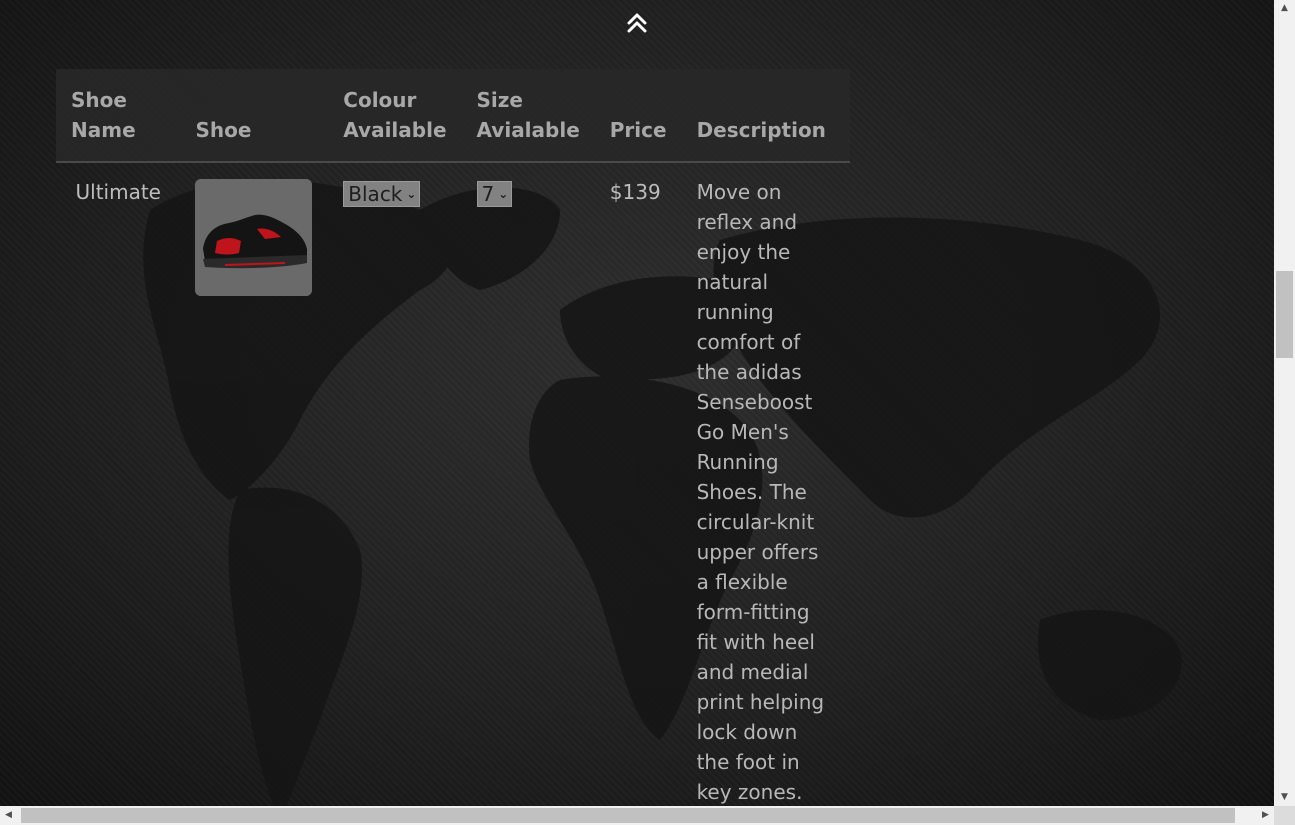 This screenshot has width=1295, height=825. Describe the element at coordinates (375, 194) in the screenshot. I see `colour-select-value: Black` at that location.